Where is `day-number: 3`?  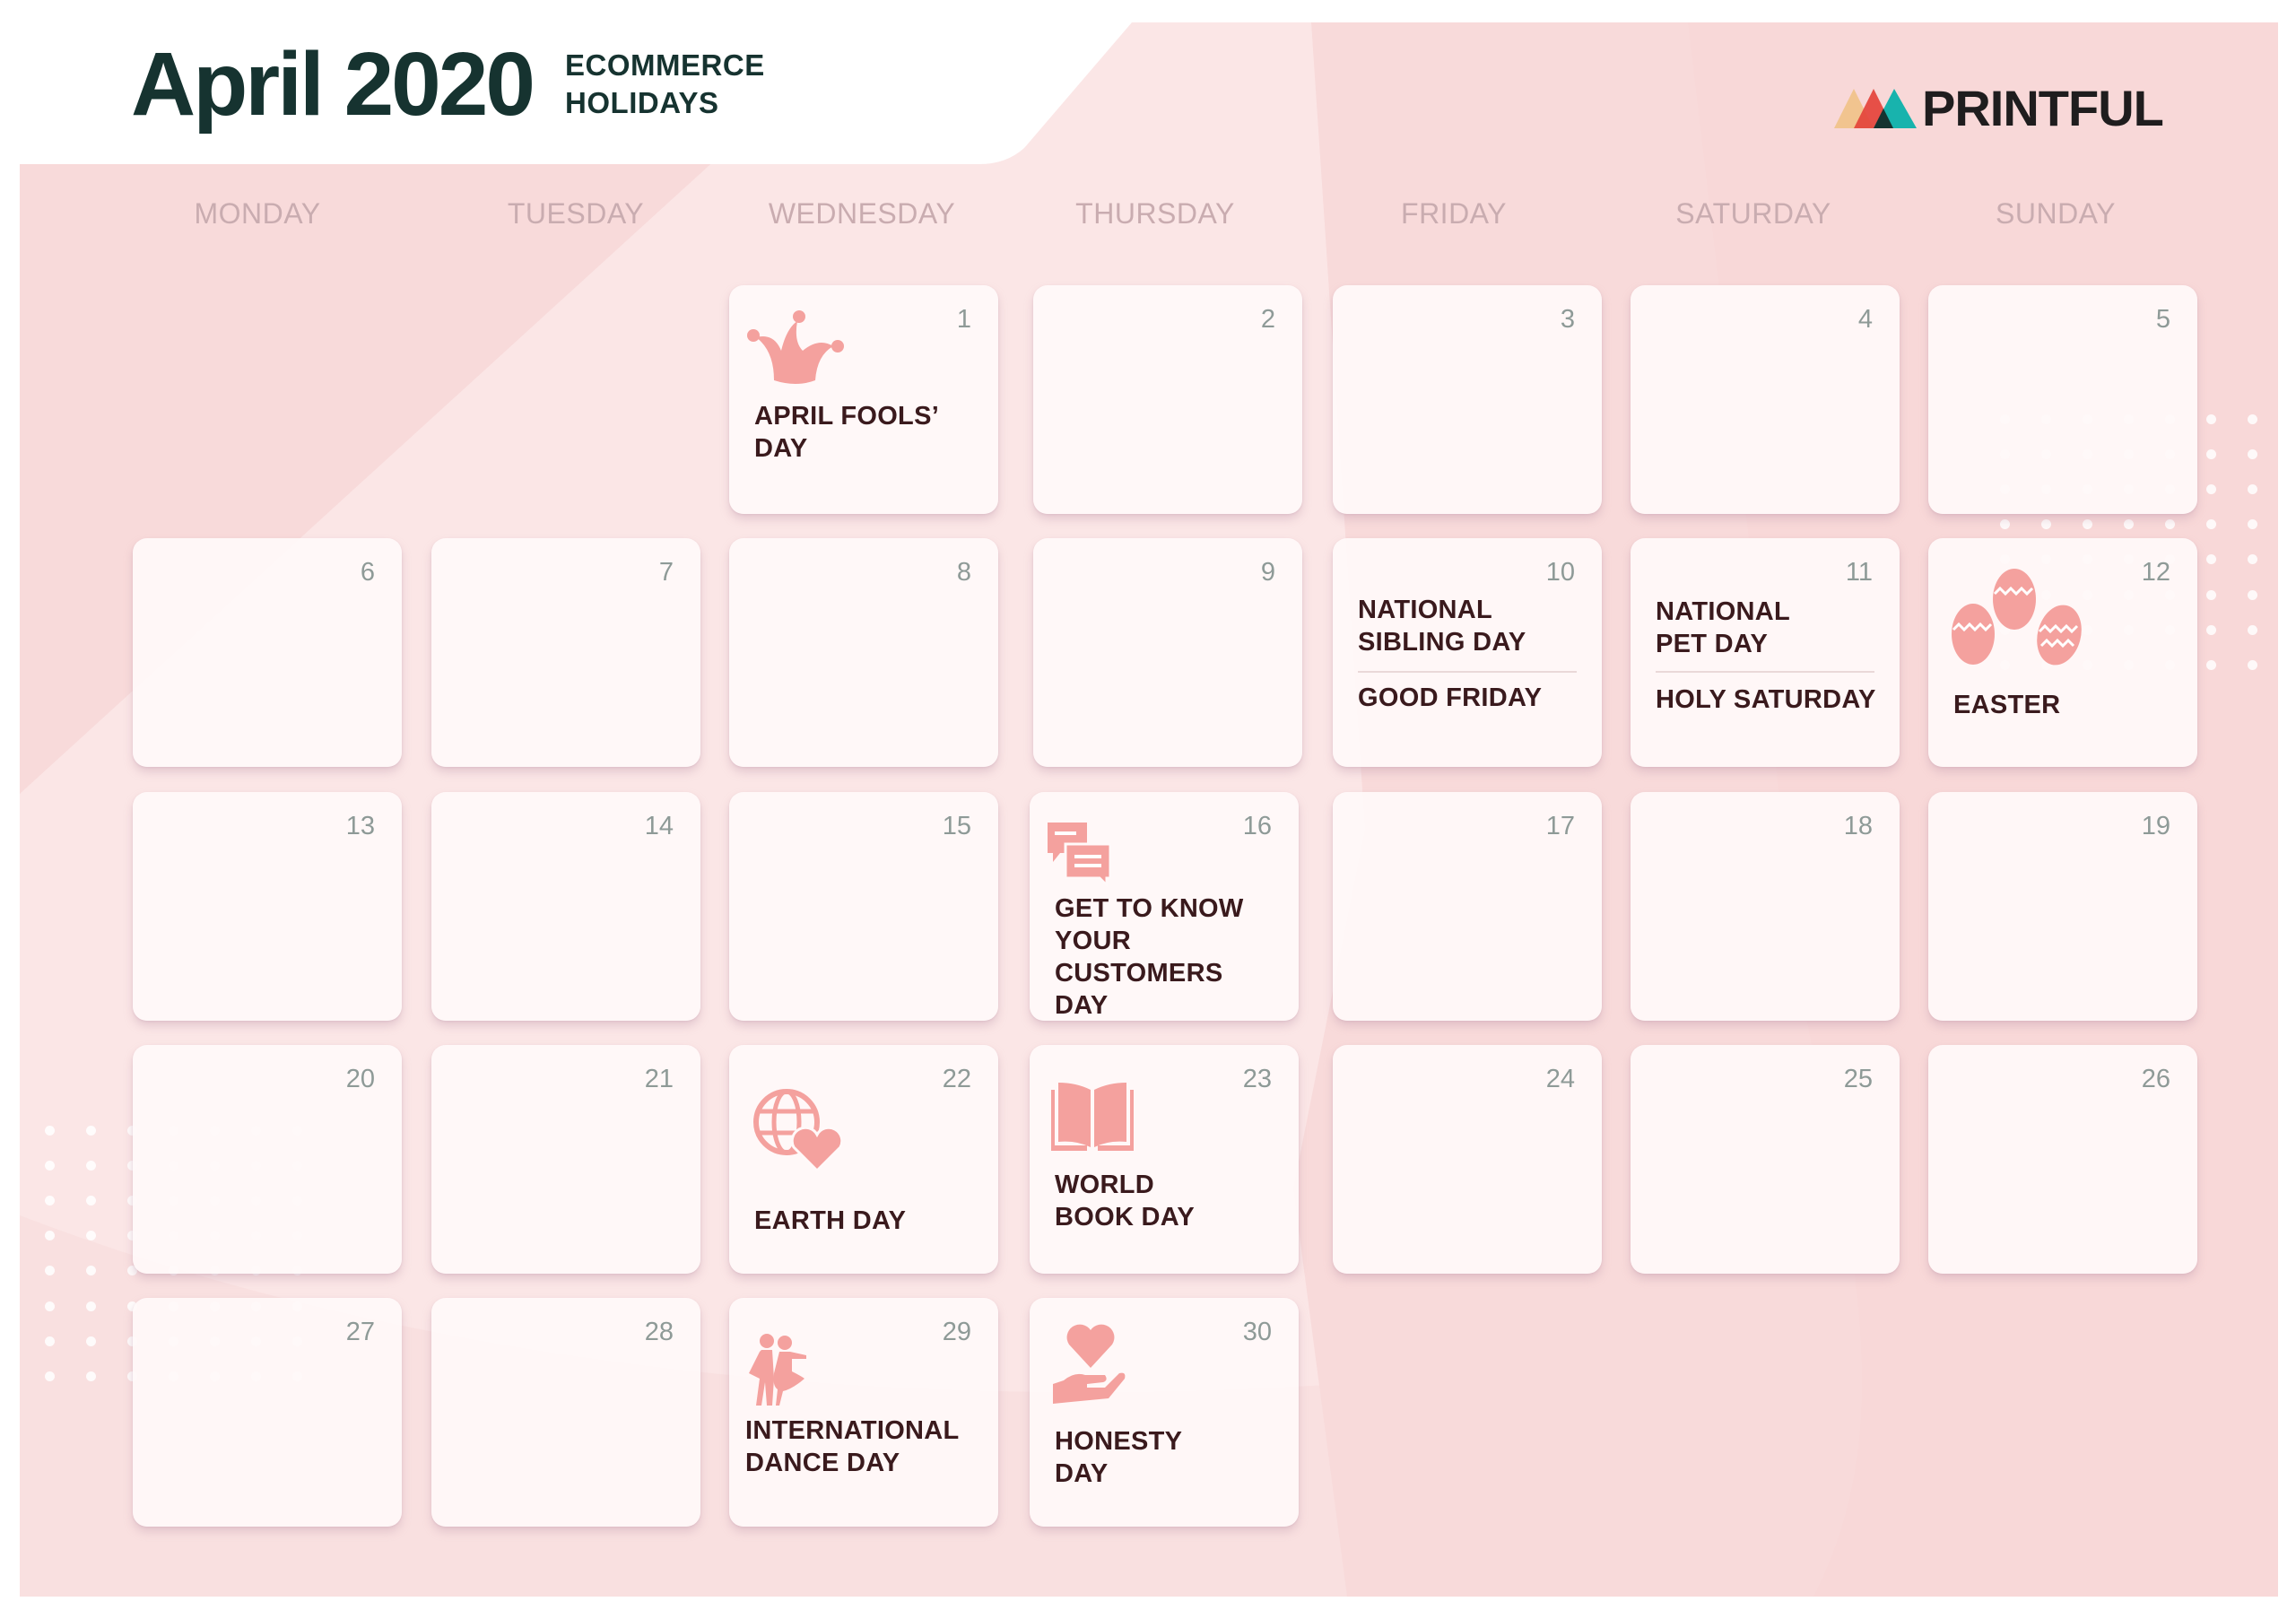 day-number: 3 is located at coordinates (1567, 319).